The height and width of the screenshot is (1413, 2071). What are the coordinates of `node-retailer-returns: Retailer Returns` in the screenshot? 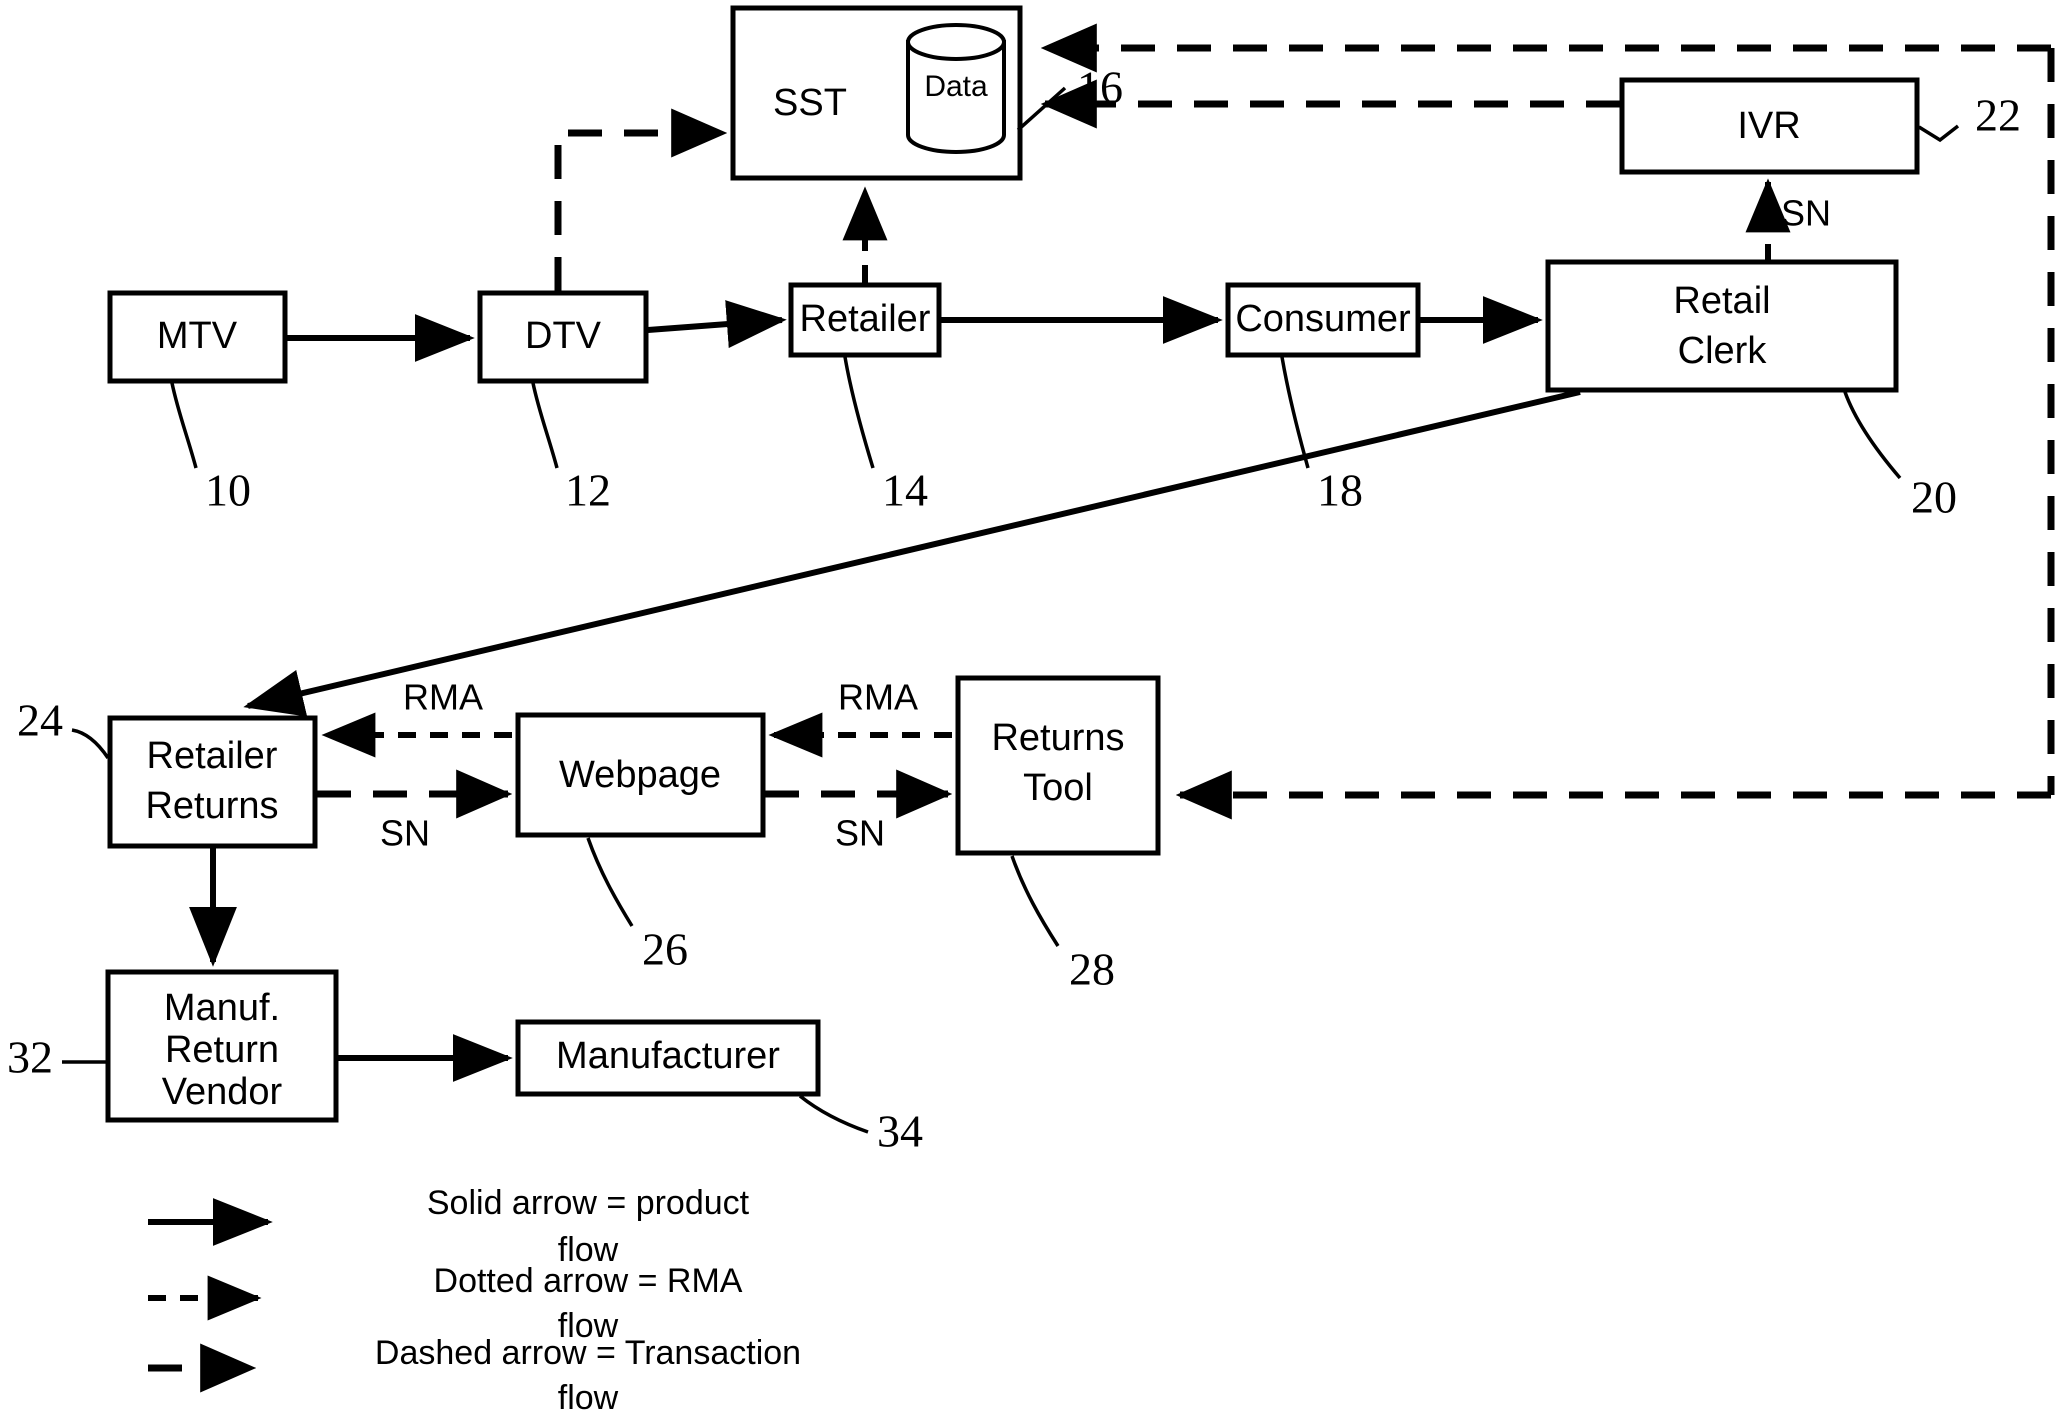 It's located at (212, 782).